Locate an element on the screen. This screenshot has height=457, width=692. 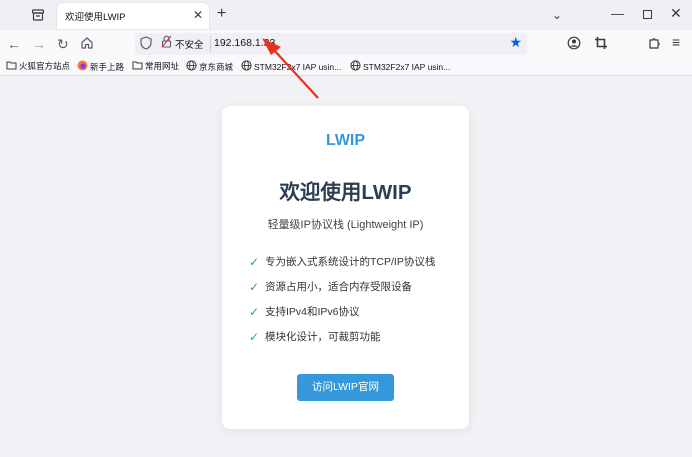
tab-bar: 欢迎使用LWIP ✕ + ⌄ — ✕ is located at coordinates (346, 15).